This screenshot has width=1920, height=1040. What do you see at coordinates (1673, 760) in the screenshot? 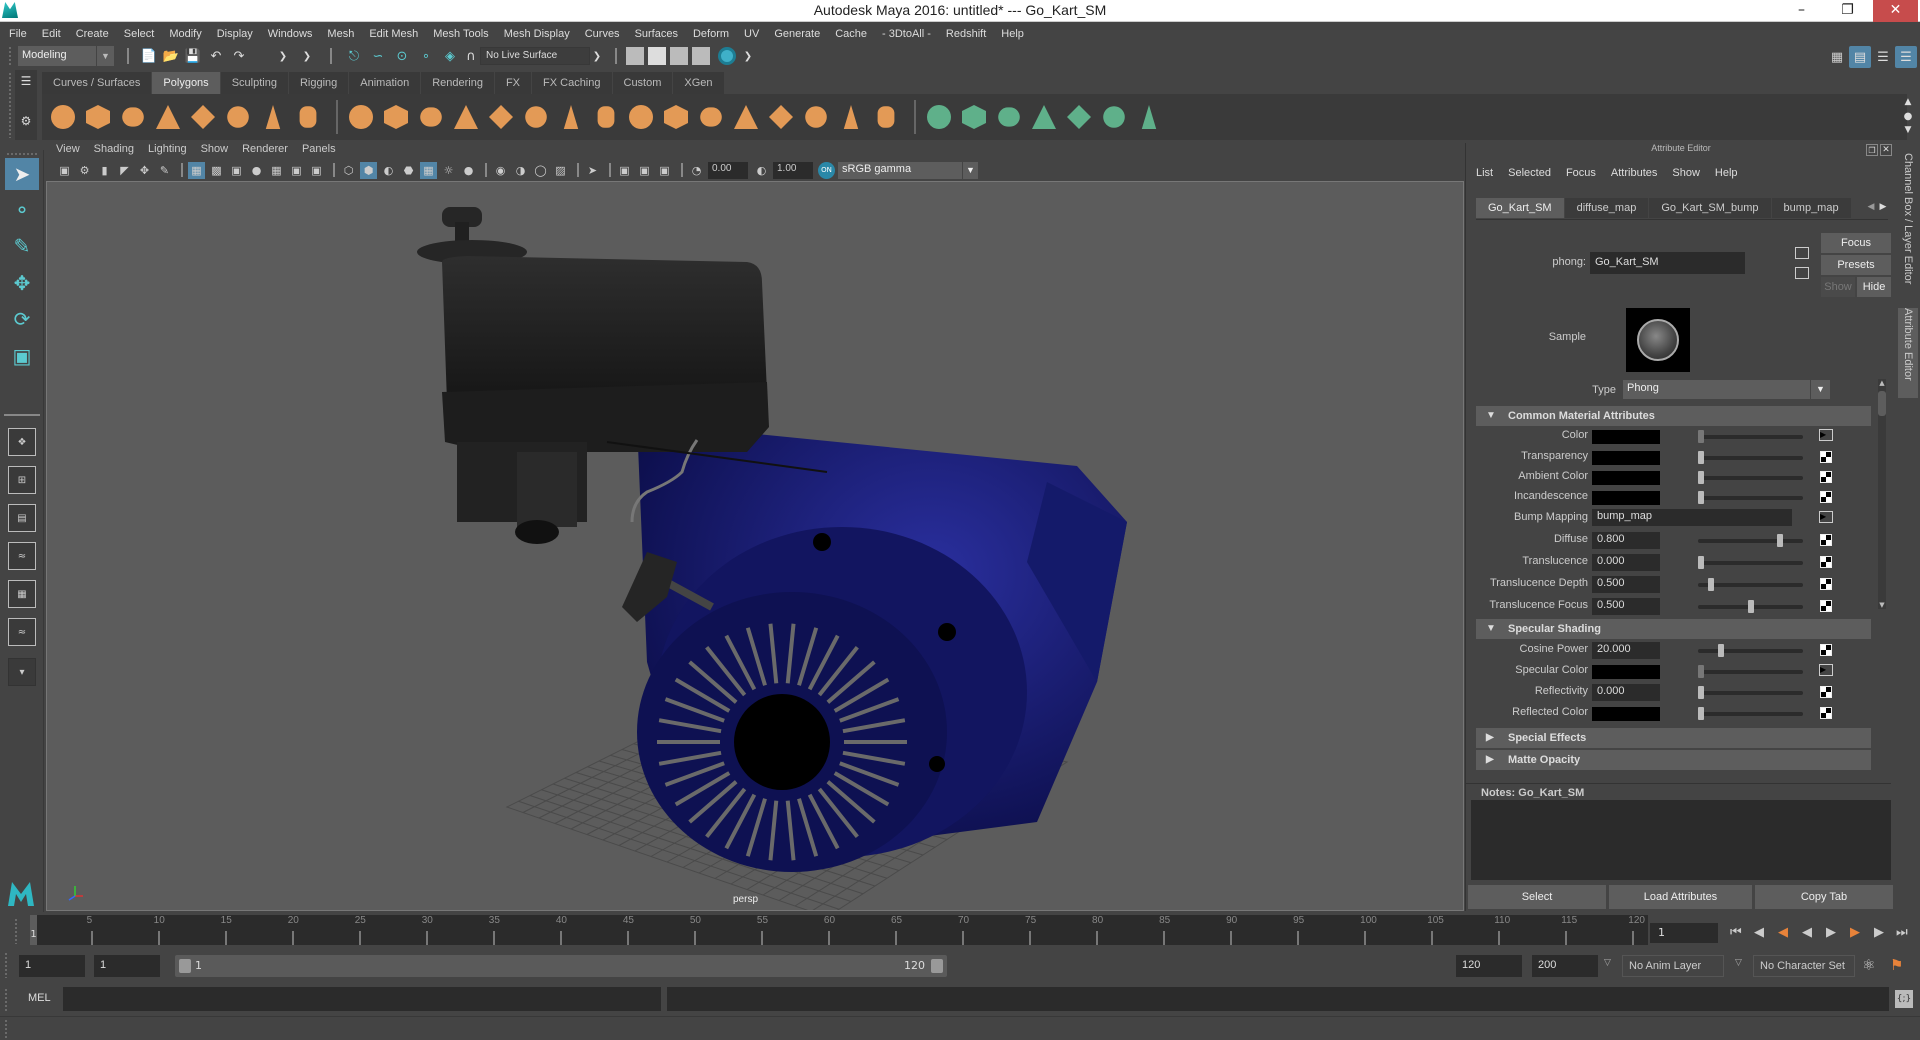
I see `section-matte-opacity: ▶ Matte Opacity` at bounding box center [1673, 760].